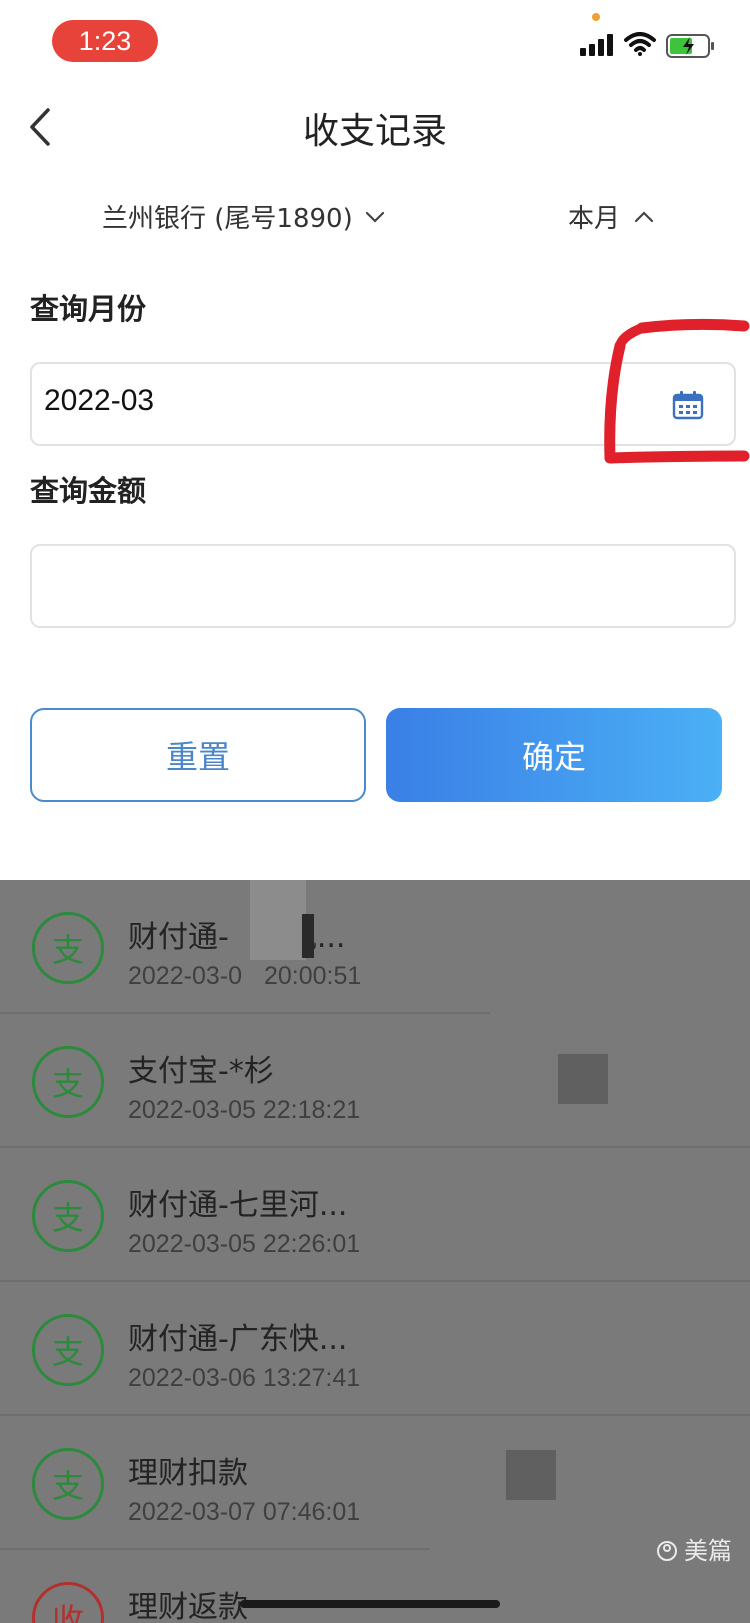 The image size is (750, 1623). I want to click on calendar-icon, so click(688, 405).